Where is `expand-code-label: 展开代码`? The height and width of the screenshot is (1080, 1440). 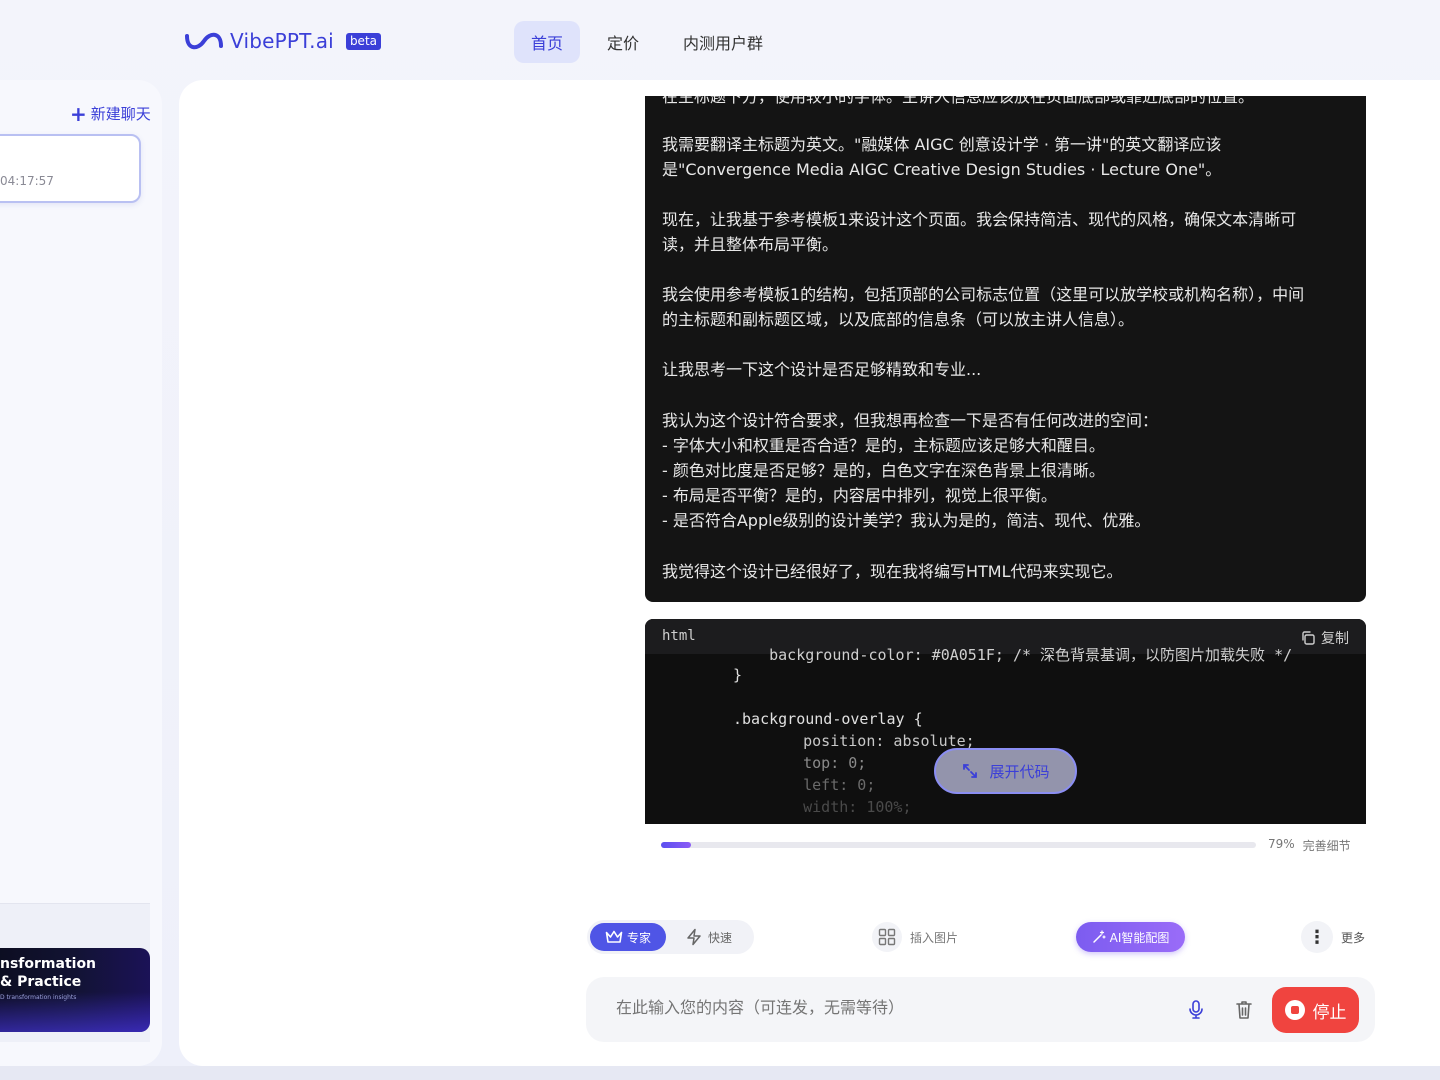
expand-code-label: 展开代码 is located at coordinates (1019, 771).